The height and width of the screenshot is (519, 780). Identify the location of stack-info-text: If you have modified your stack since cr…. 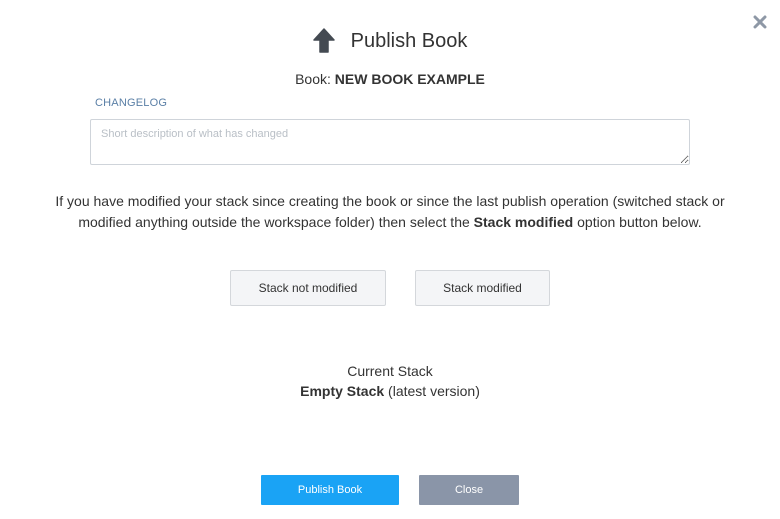
(390, 212).